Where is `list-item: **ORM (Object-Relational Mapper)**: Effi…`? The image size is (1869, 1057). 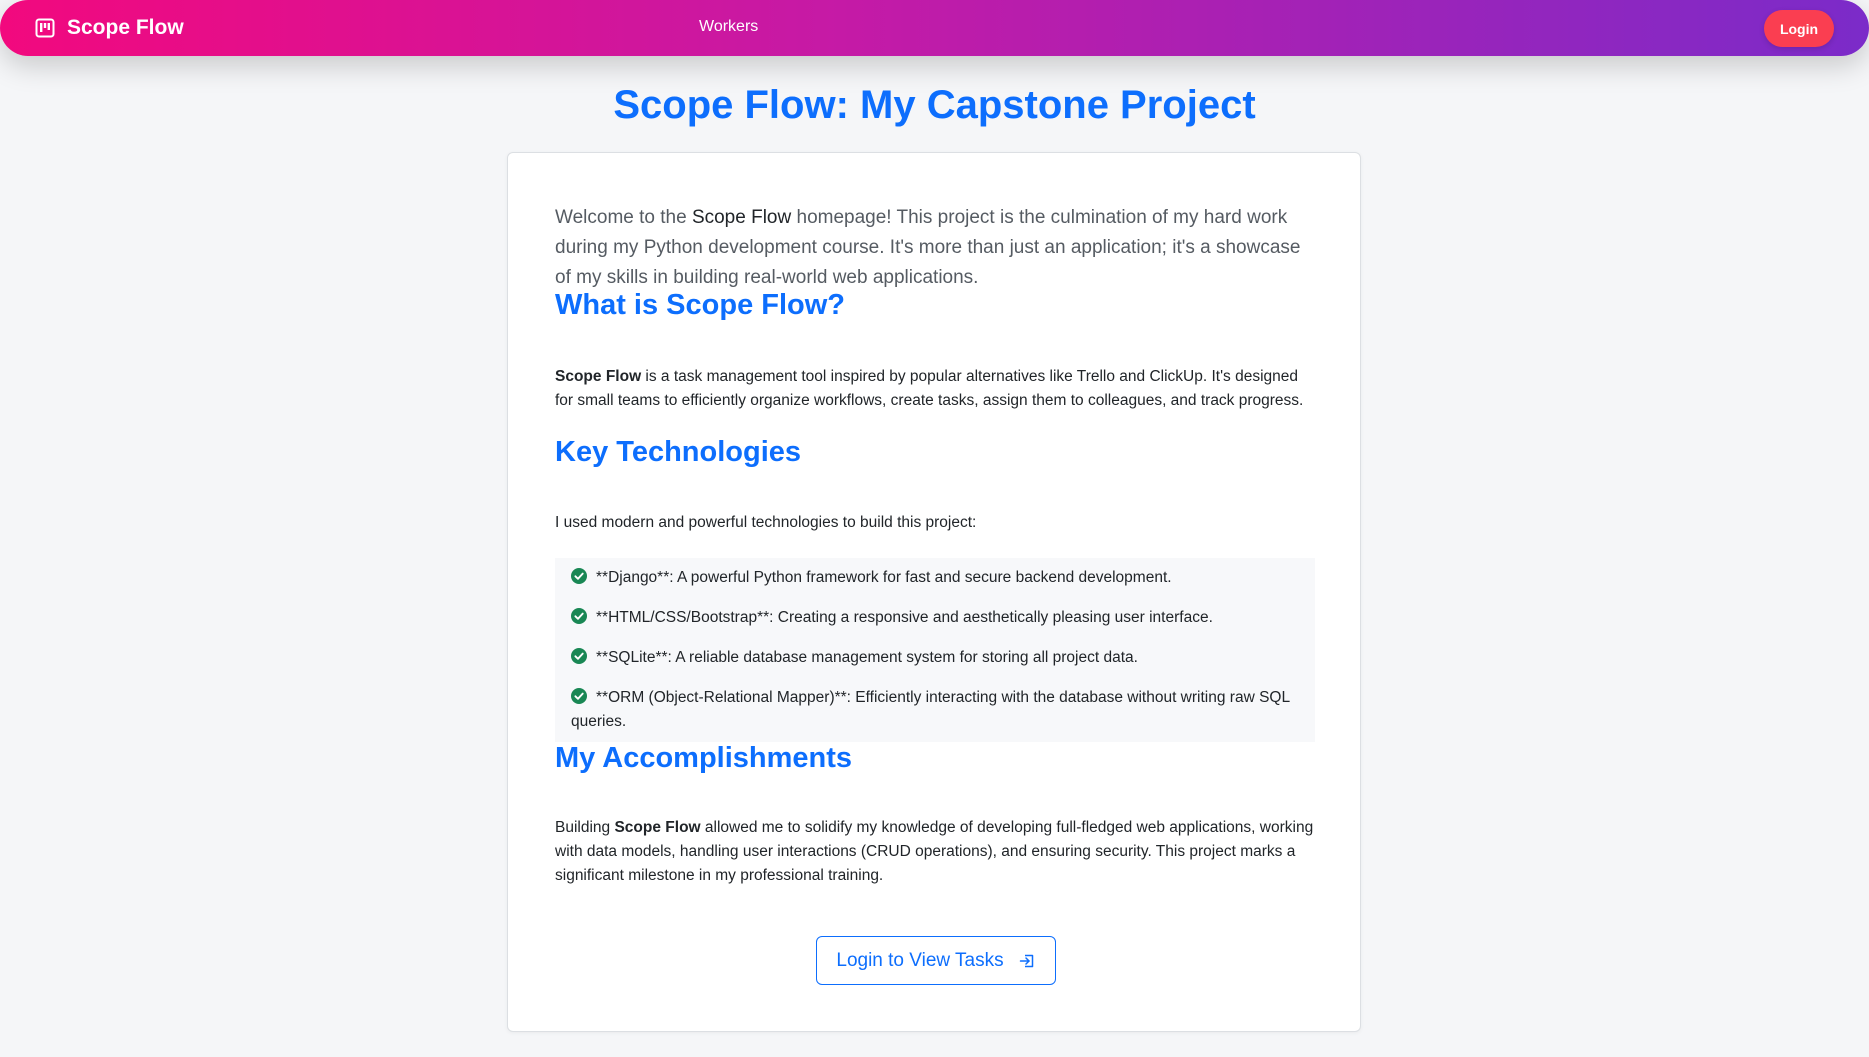 list-item: **ORM (Object-Relational Mapper)**: Effi… is located at coordinates (936, 710).